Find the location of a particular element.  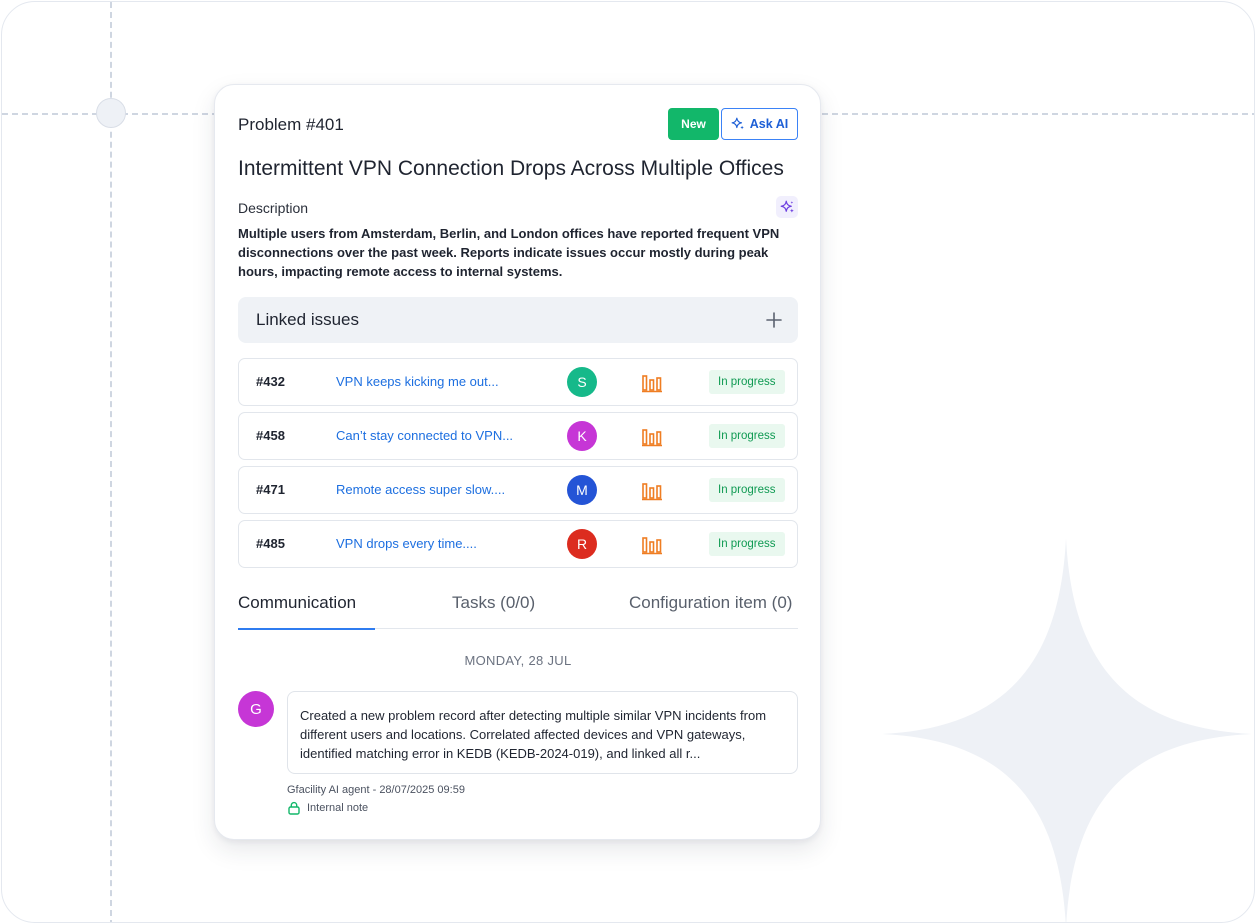

ask-ai-button: Ask AI is located at coordinates (759, 124).